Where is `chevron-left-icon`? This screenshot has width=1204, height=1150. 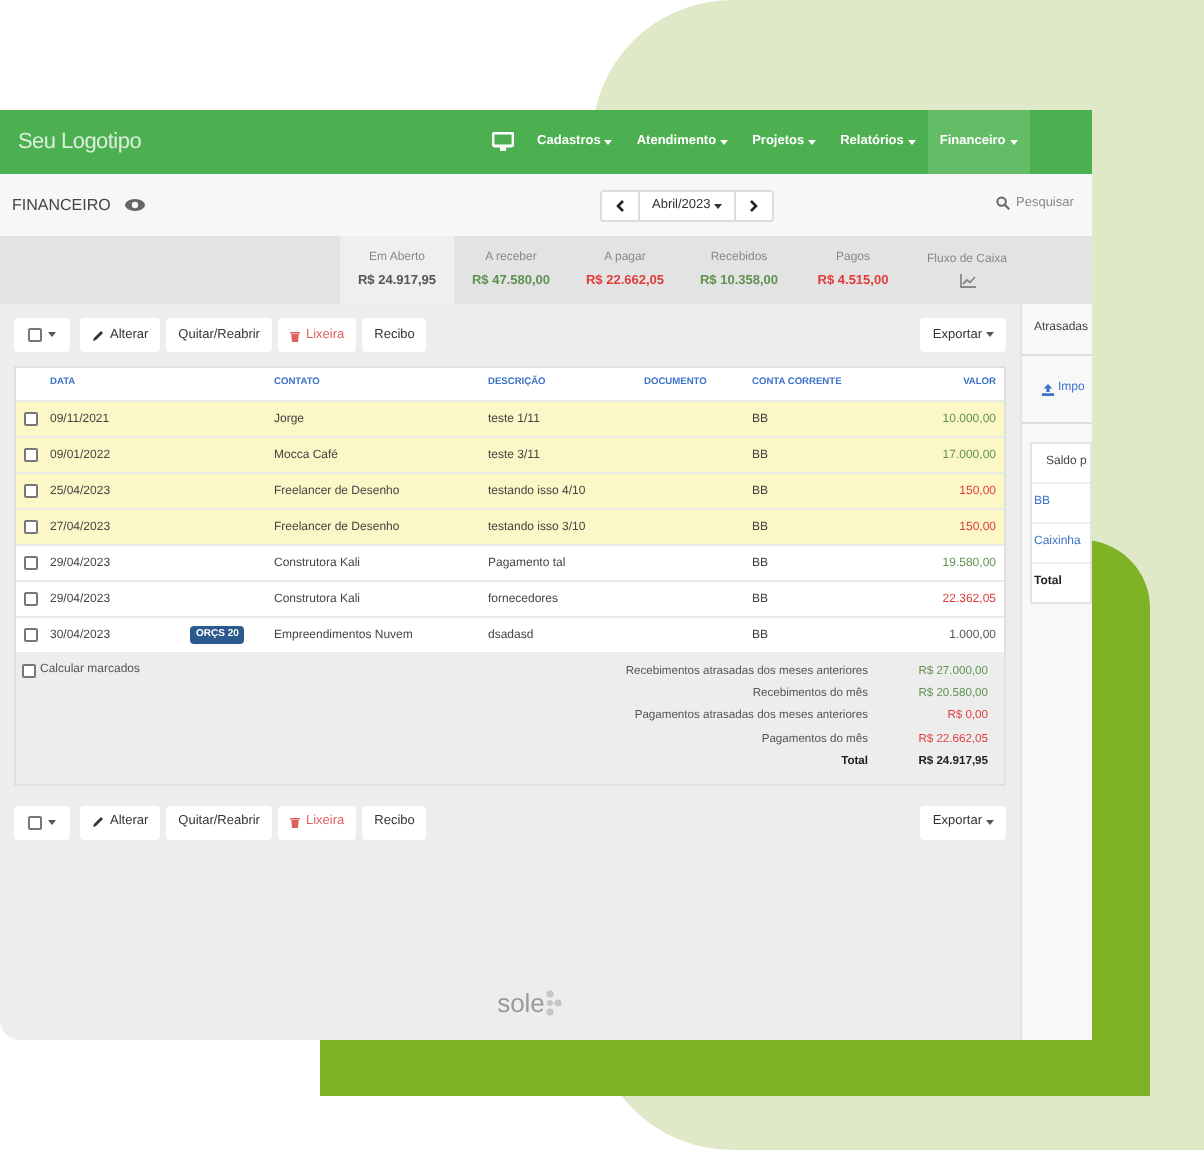 chevron-left-icon is located at coordinates (620, 206).